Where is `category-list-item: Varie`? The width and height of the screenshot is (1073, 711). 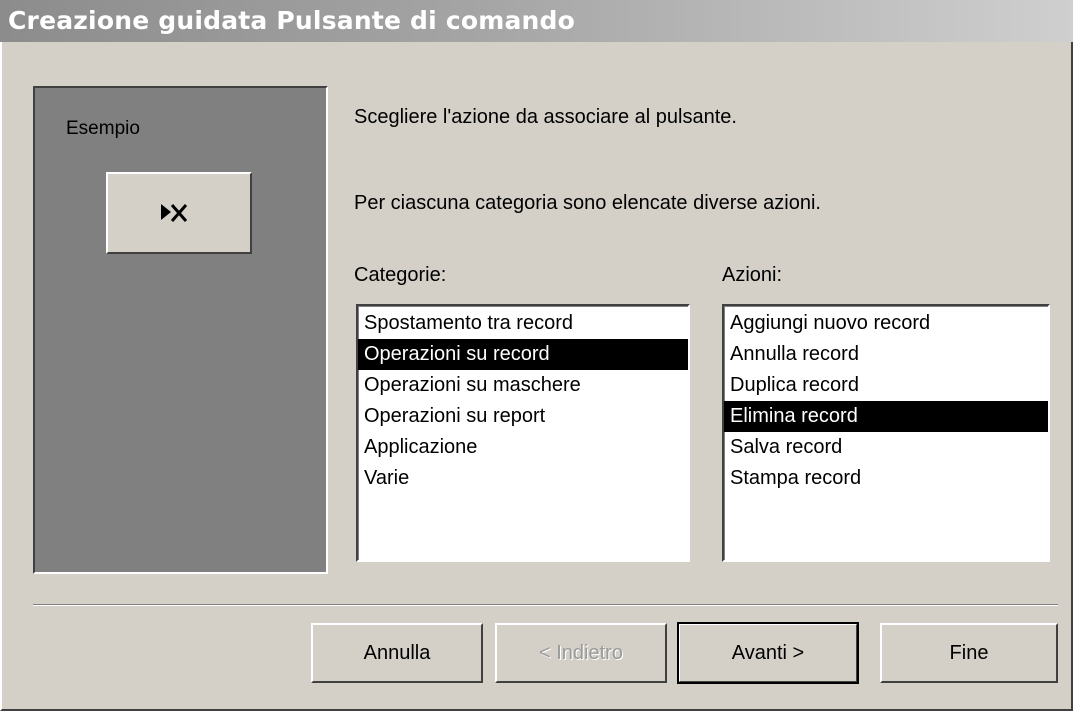 category-list-item: Varie is located at coordinates (523, 478).